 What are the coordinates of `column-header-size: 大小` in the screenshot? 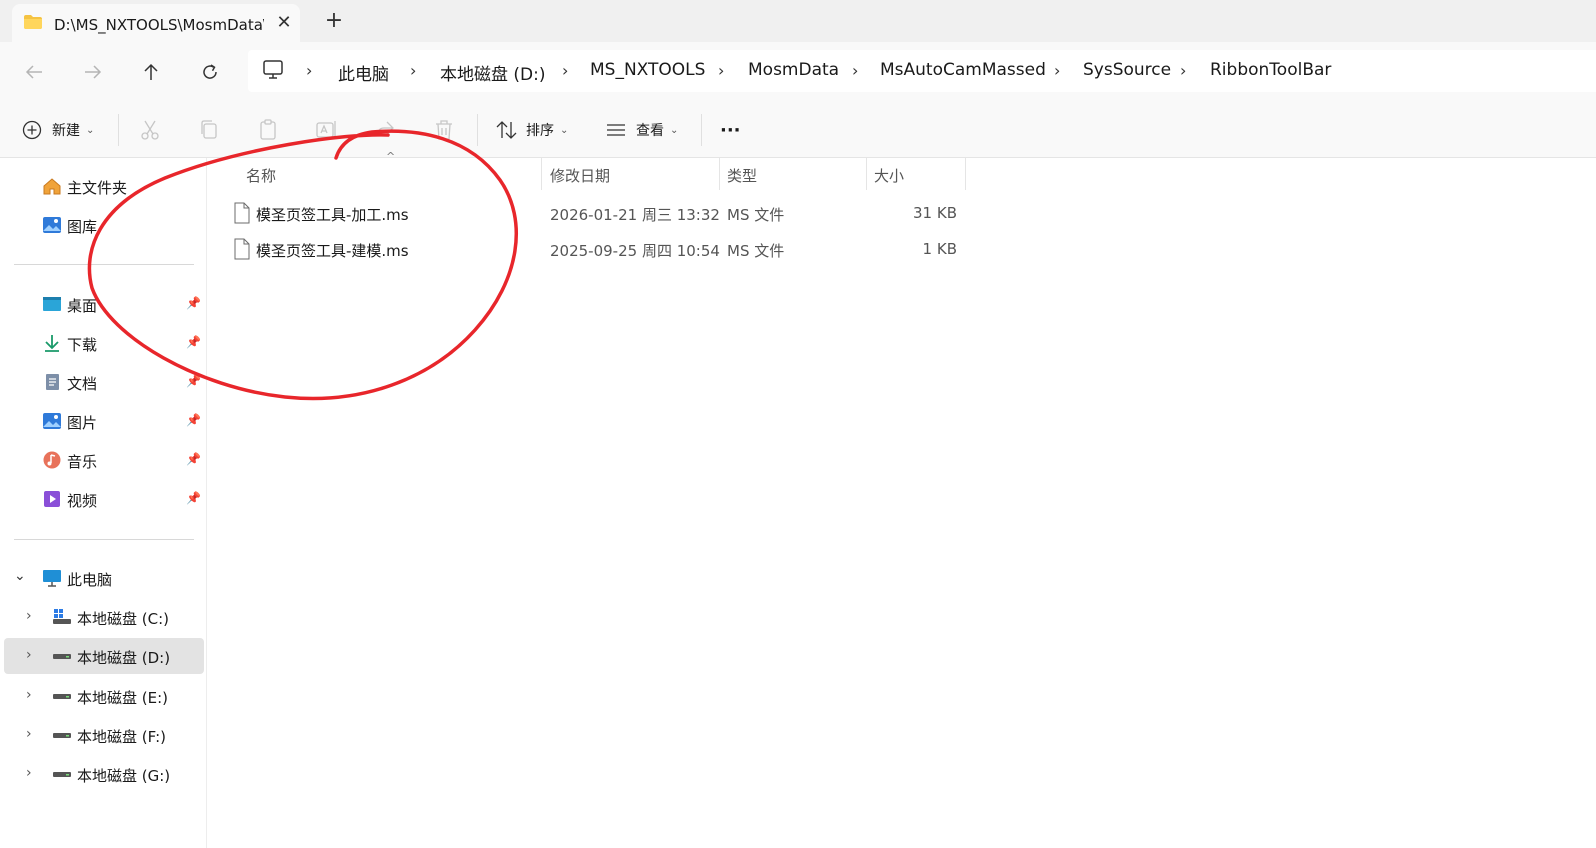 It's located at (916, 175).